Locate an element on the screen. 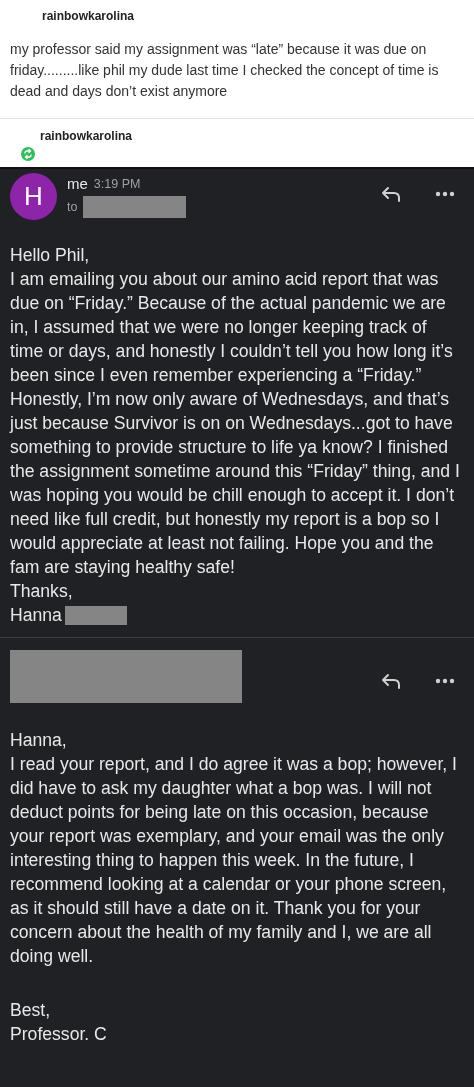 This screenshot has height=1087, width=474. reblog-icon is located at coordinates (28, 154).